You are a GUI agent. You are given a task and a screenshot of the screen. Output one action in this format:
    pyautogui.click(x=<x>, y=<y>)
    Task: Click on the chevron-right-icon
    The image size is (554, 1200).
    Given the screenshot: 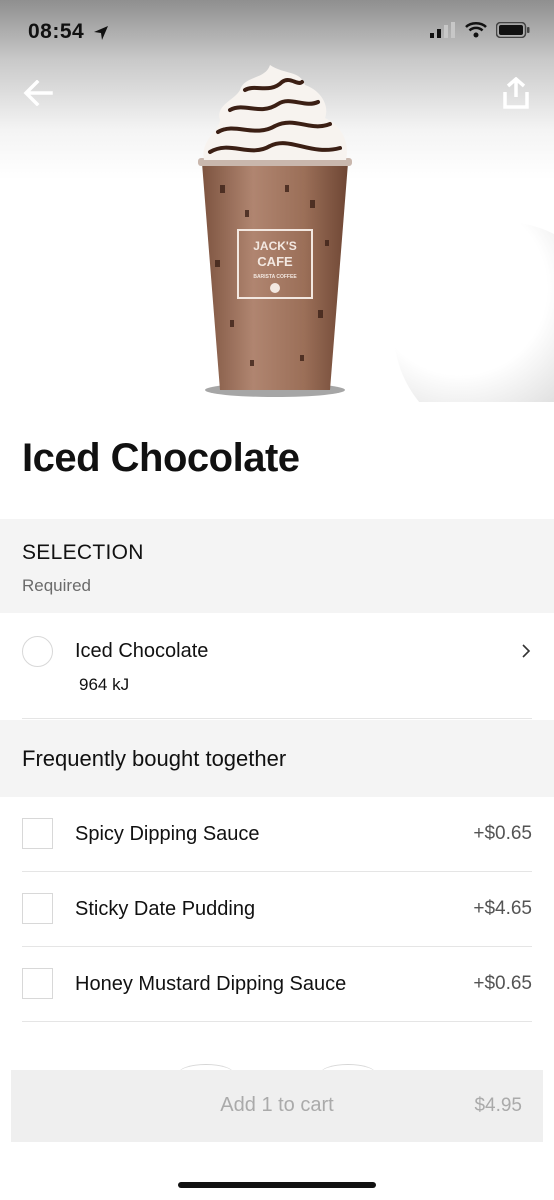 What is the action you would take?
    pyautogui.click(x=526, y=651)
    